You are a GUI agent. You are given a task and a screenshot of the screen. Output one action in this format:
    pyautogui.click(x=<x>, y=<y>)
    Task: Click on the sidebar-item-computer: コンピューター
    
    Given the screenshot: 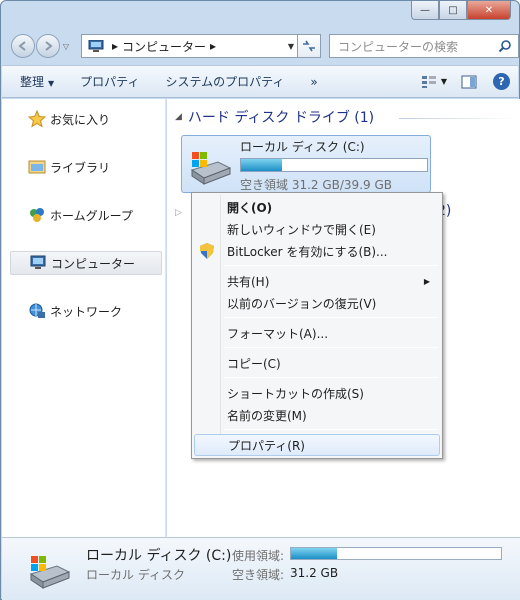 What is the action you would take?
    pyautogui.click(x=86, y=263)
    